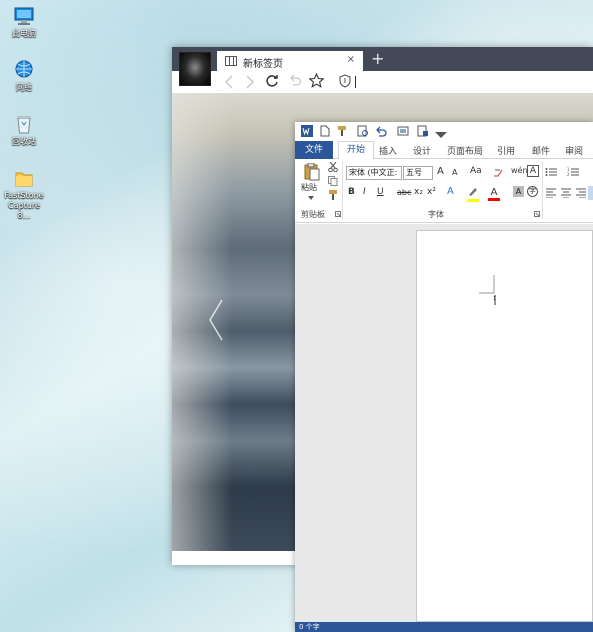 The width and height of the screenshot is (593, 632). Describe the element at coordinates (380, 192) in the screenshot. I see `underline-button: U` at that location.